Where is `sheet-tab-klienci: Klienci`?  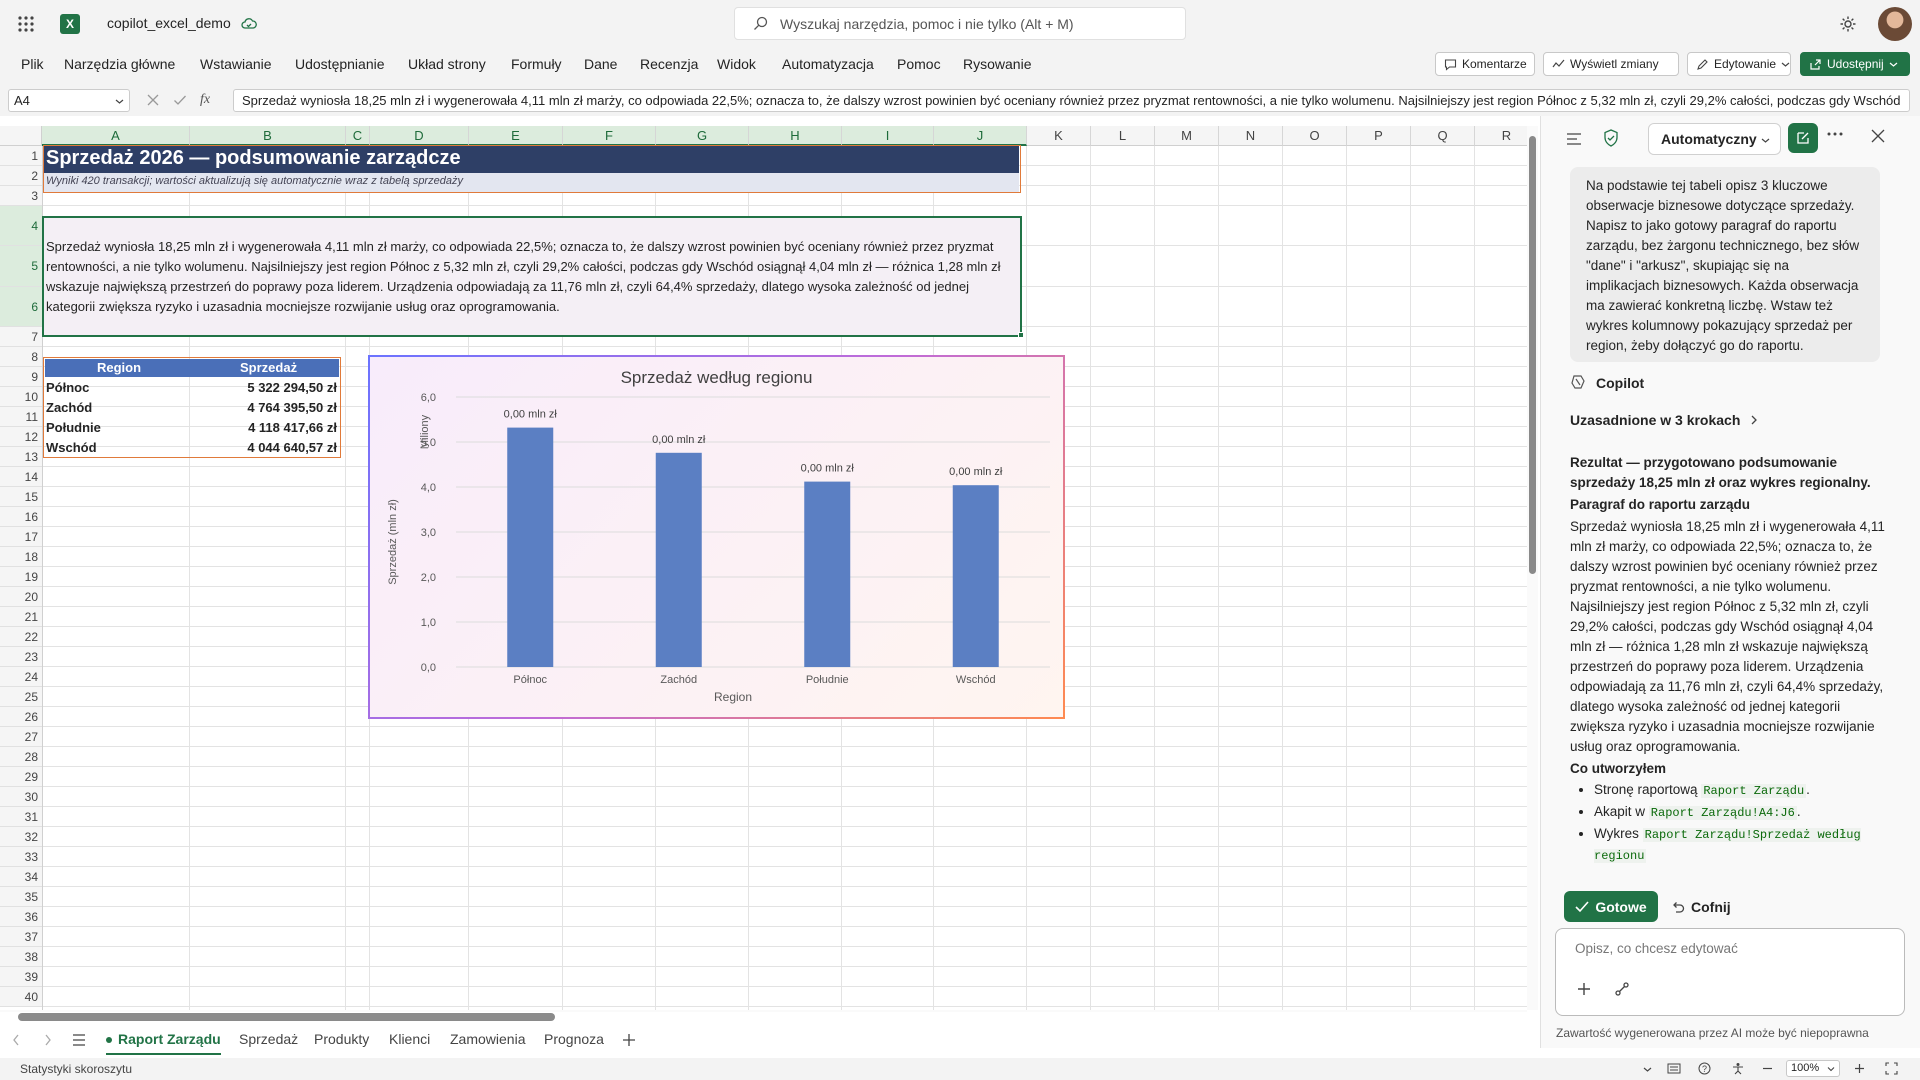
sheet-tab-klienci: Klienci is located at coordinates (409, 1039).